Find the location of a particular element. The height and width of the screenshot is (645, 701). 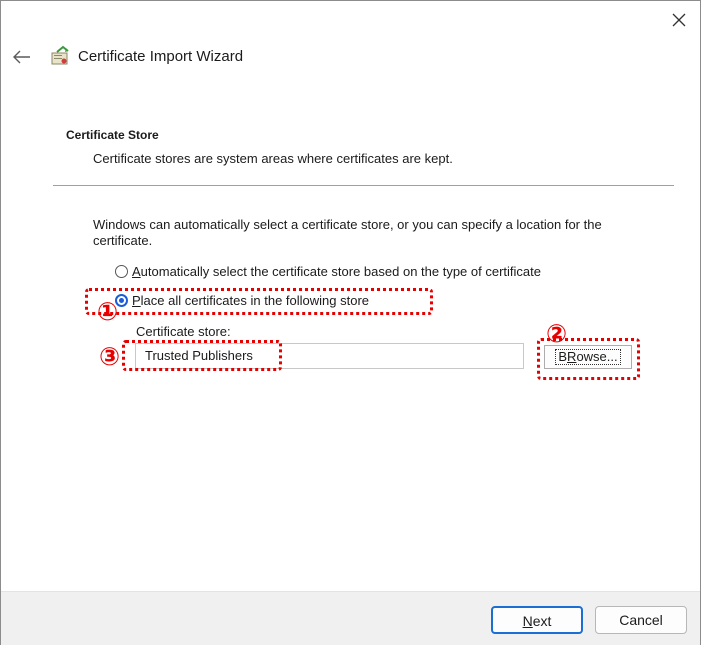

window-title: Certificate Import Wizard is located at coordinates (161, 56).